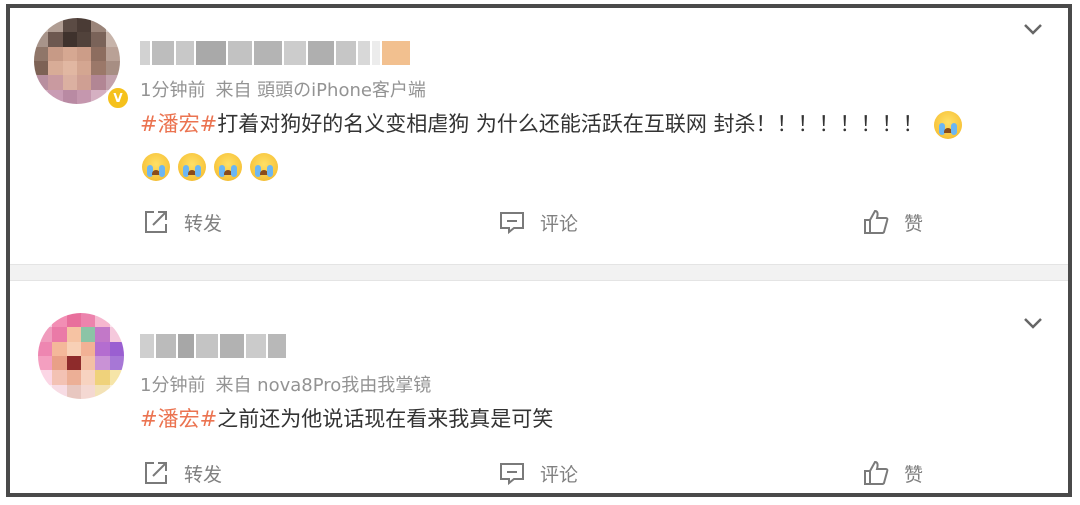 The height and width of the screenshot is (505, 1080). I want to click on post-divider, so click(539, 272).